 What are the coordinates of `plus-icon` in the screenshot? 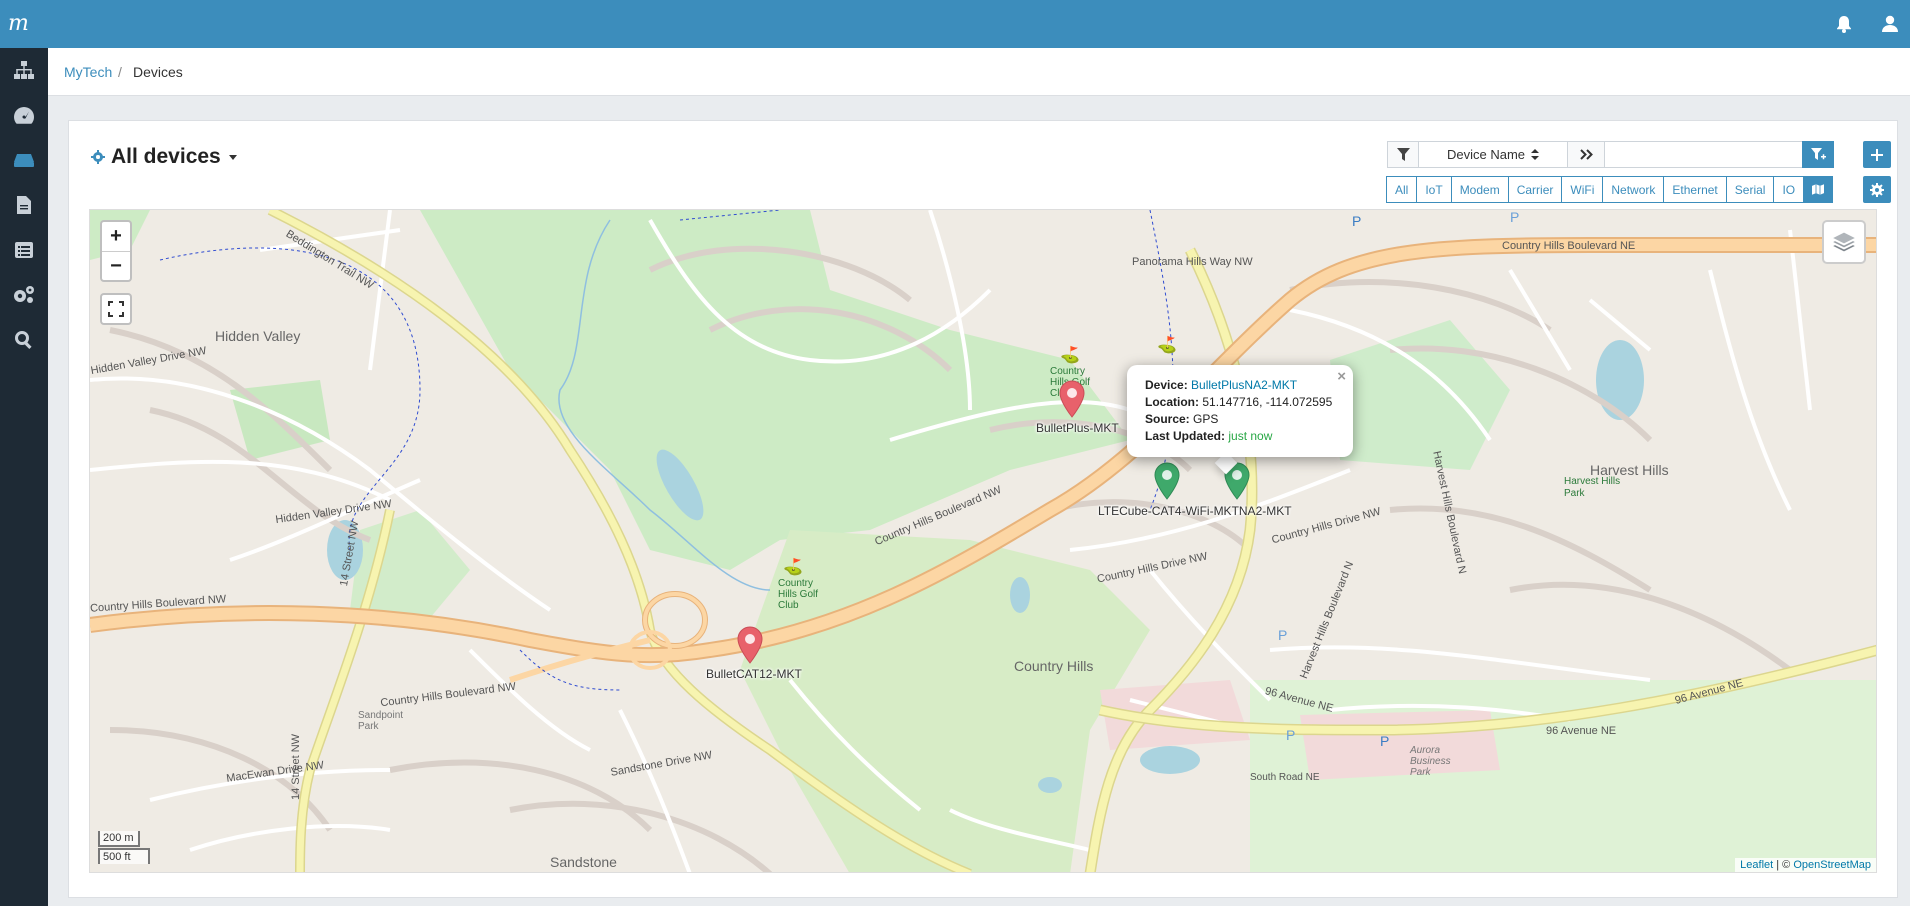 It's located at (1877, 154).